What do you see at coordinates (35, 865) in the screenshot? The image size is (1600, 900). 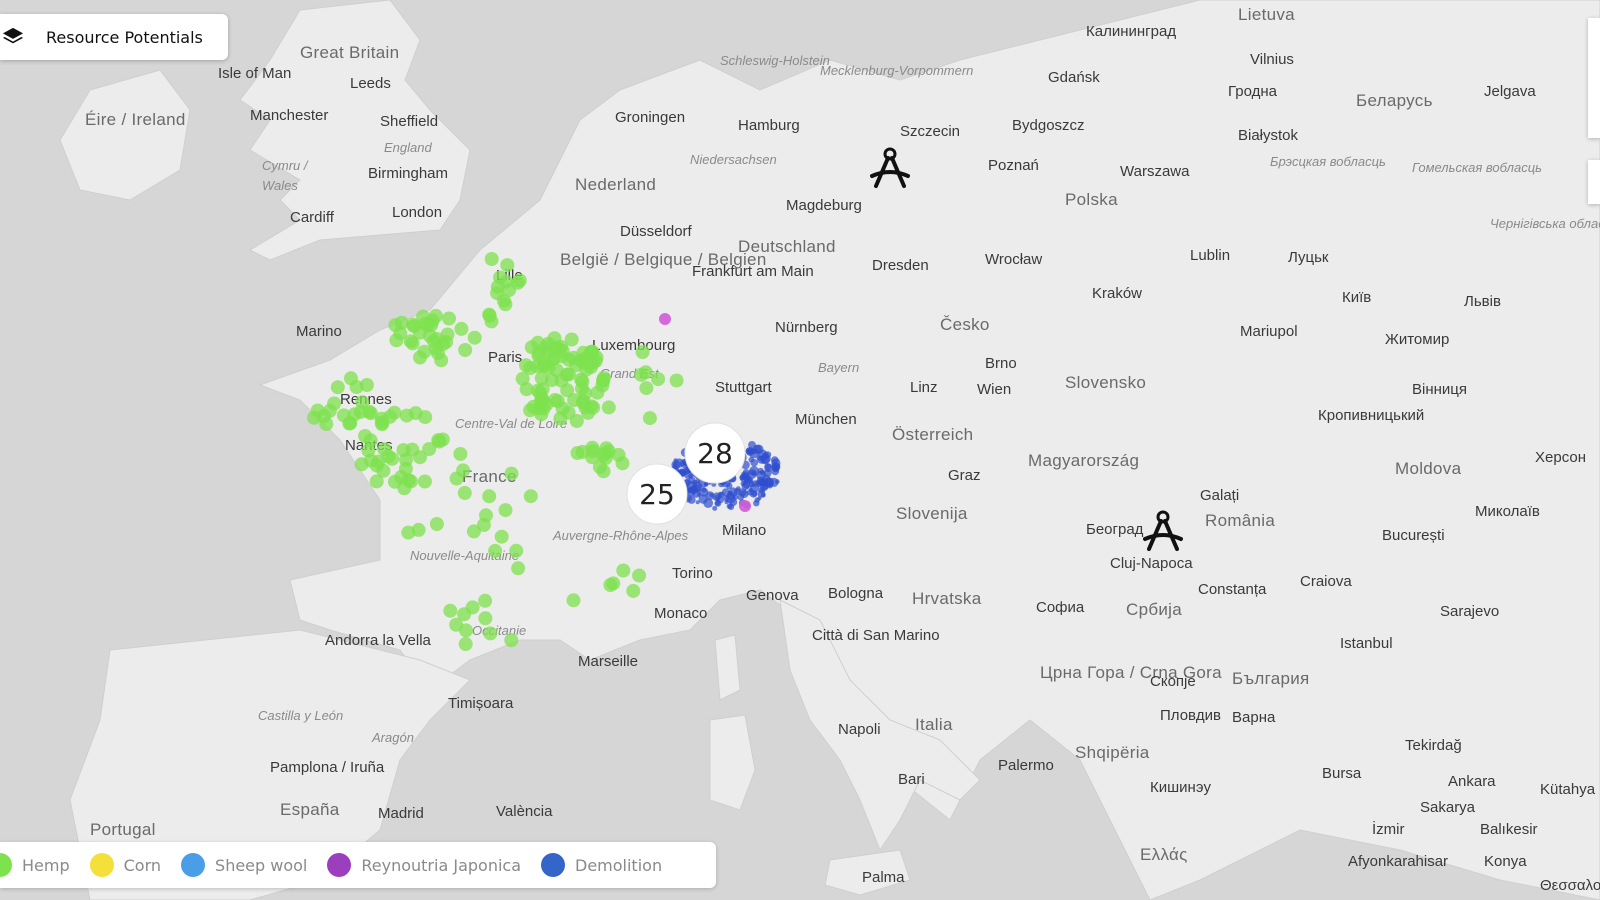 I see `legend-item-hemp: Hemp` at bounding box center [35, 865].